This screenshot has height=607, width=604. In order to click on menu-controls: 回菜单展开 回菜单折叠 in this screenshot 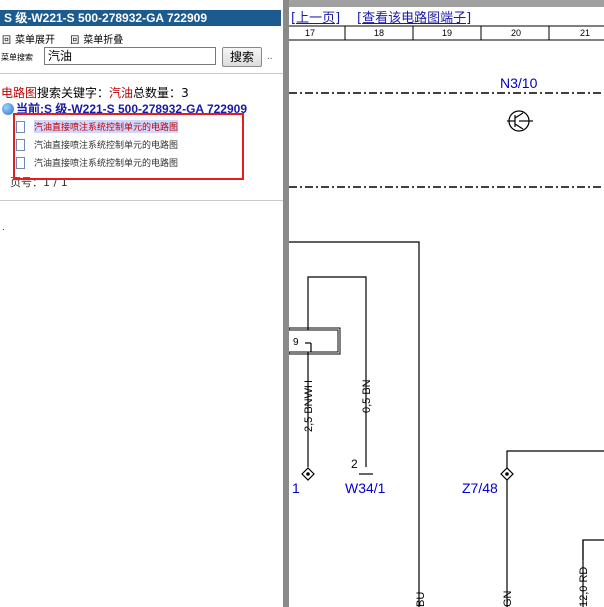, I will do `click(64, 38)`.